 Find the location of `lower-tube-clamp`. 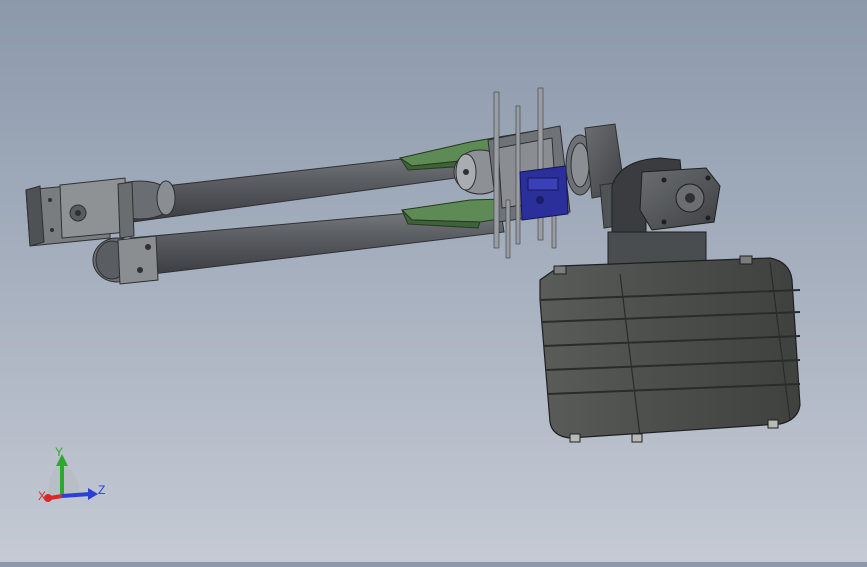

lower-tube-clamp is located at coordinates (138, 260).